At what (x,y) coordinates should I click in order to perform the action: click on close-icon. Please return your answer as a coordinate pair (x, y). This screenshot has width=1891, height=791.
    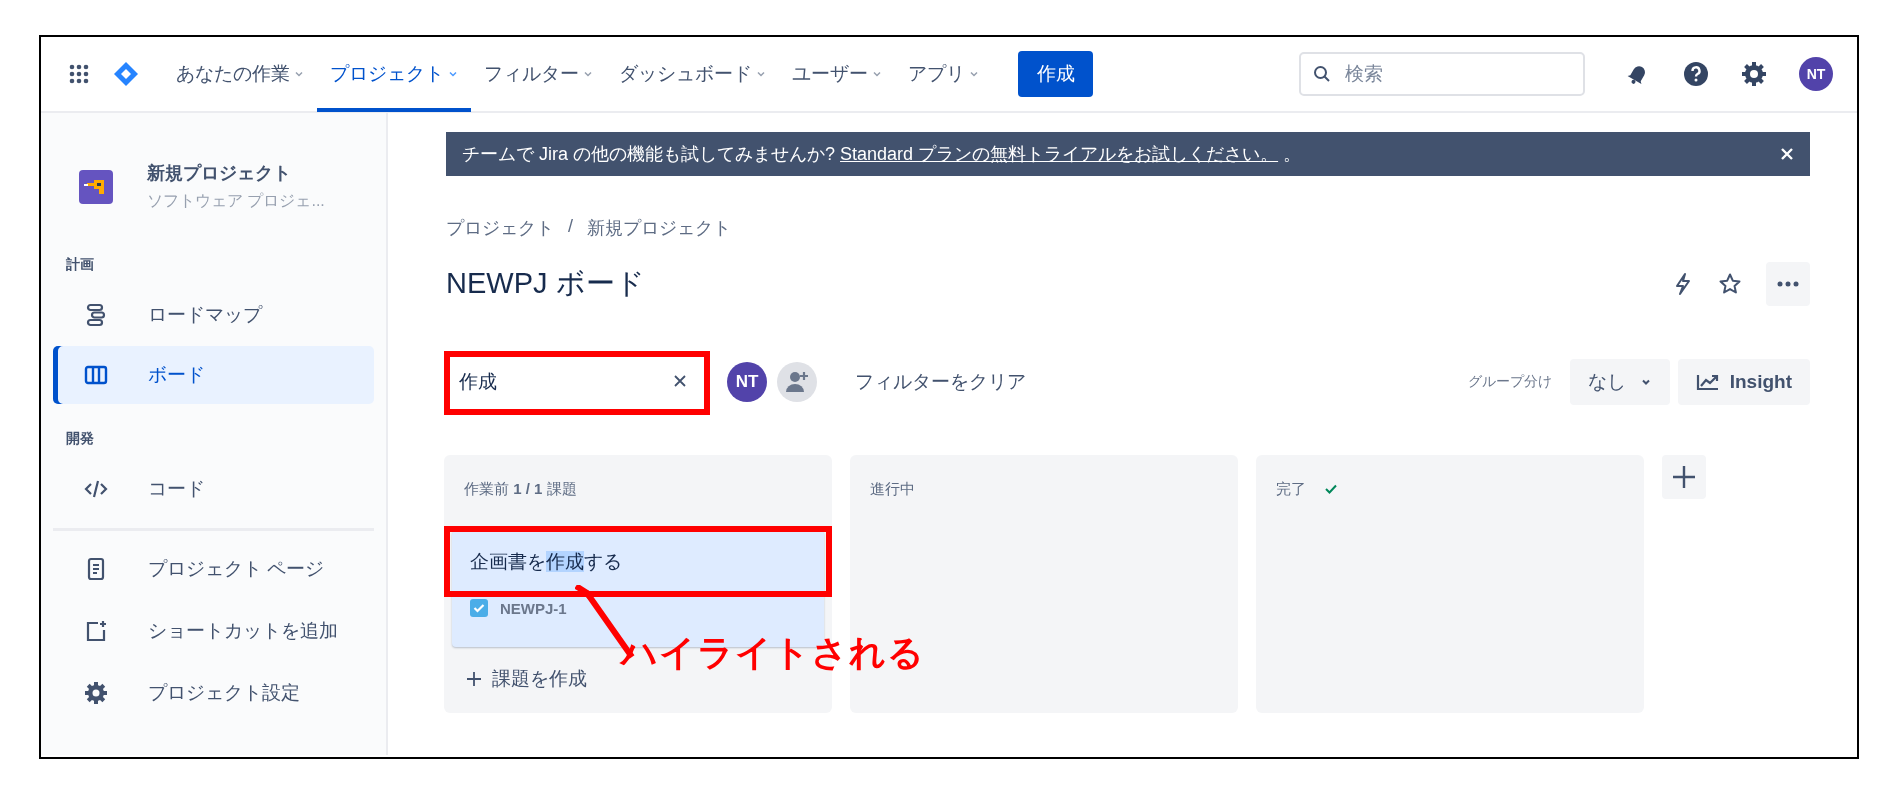
    Looking at the image, I should click on (1787, 154).